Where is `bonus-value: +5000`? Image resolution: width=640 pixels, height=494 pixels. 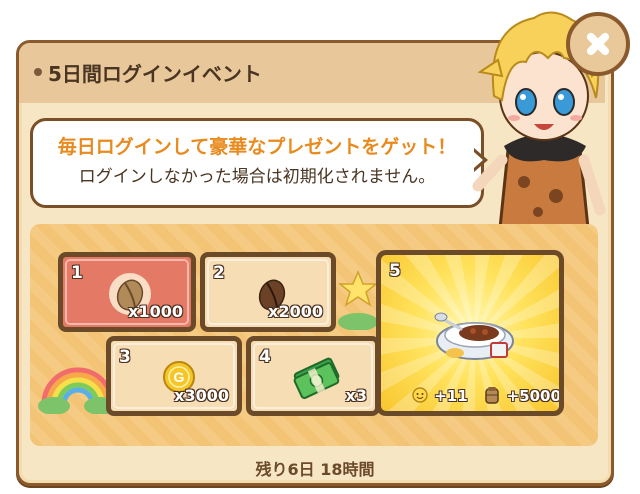 bonus-value: +5000 is located at coordinates (533, 396).